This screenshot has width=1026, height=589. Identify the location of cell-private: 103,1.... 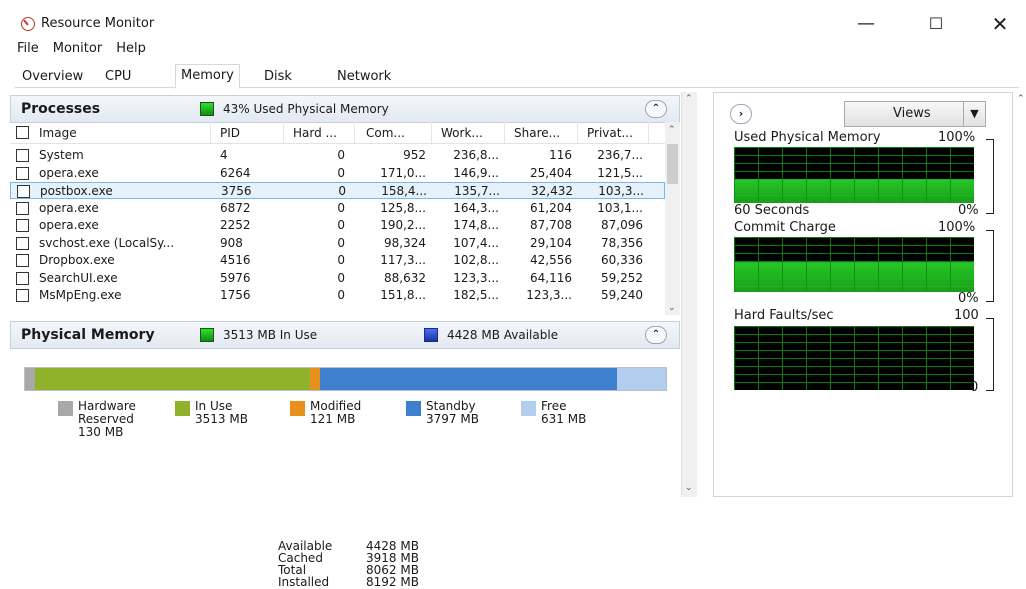
(620, 207).